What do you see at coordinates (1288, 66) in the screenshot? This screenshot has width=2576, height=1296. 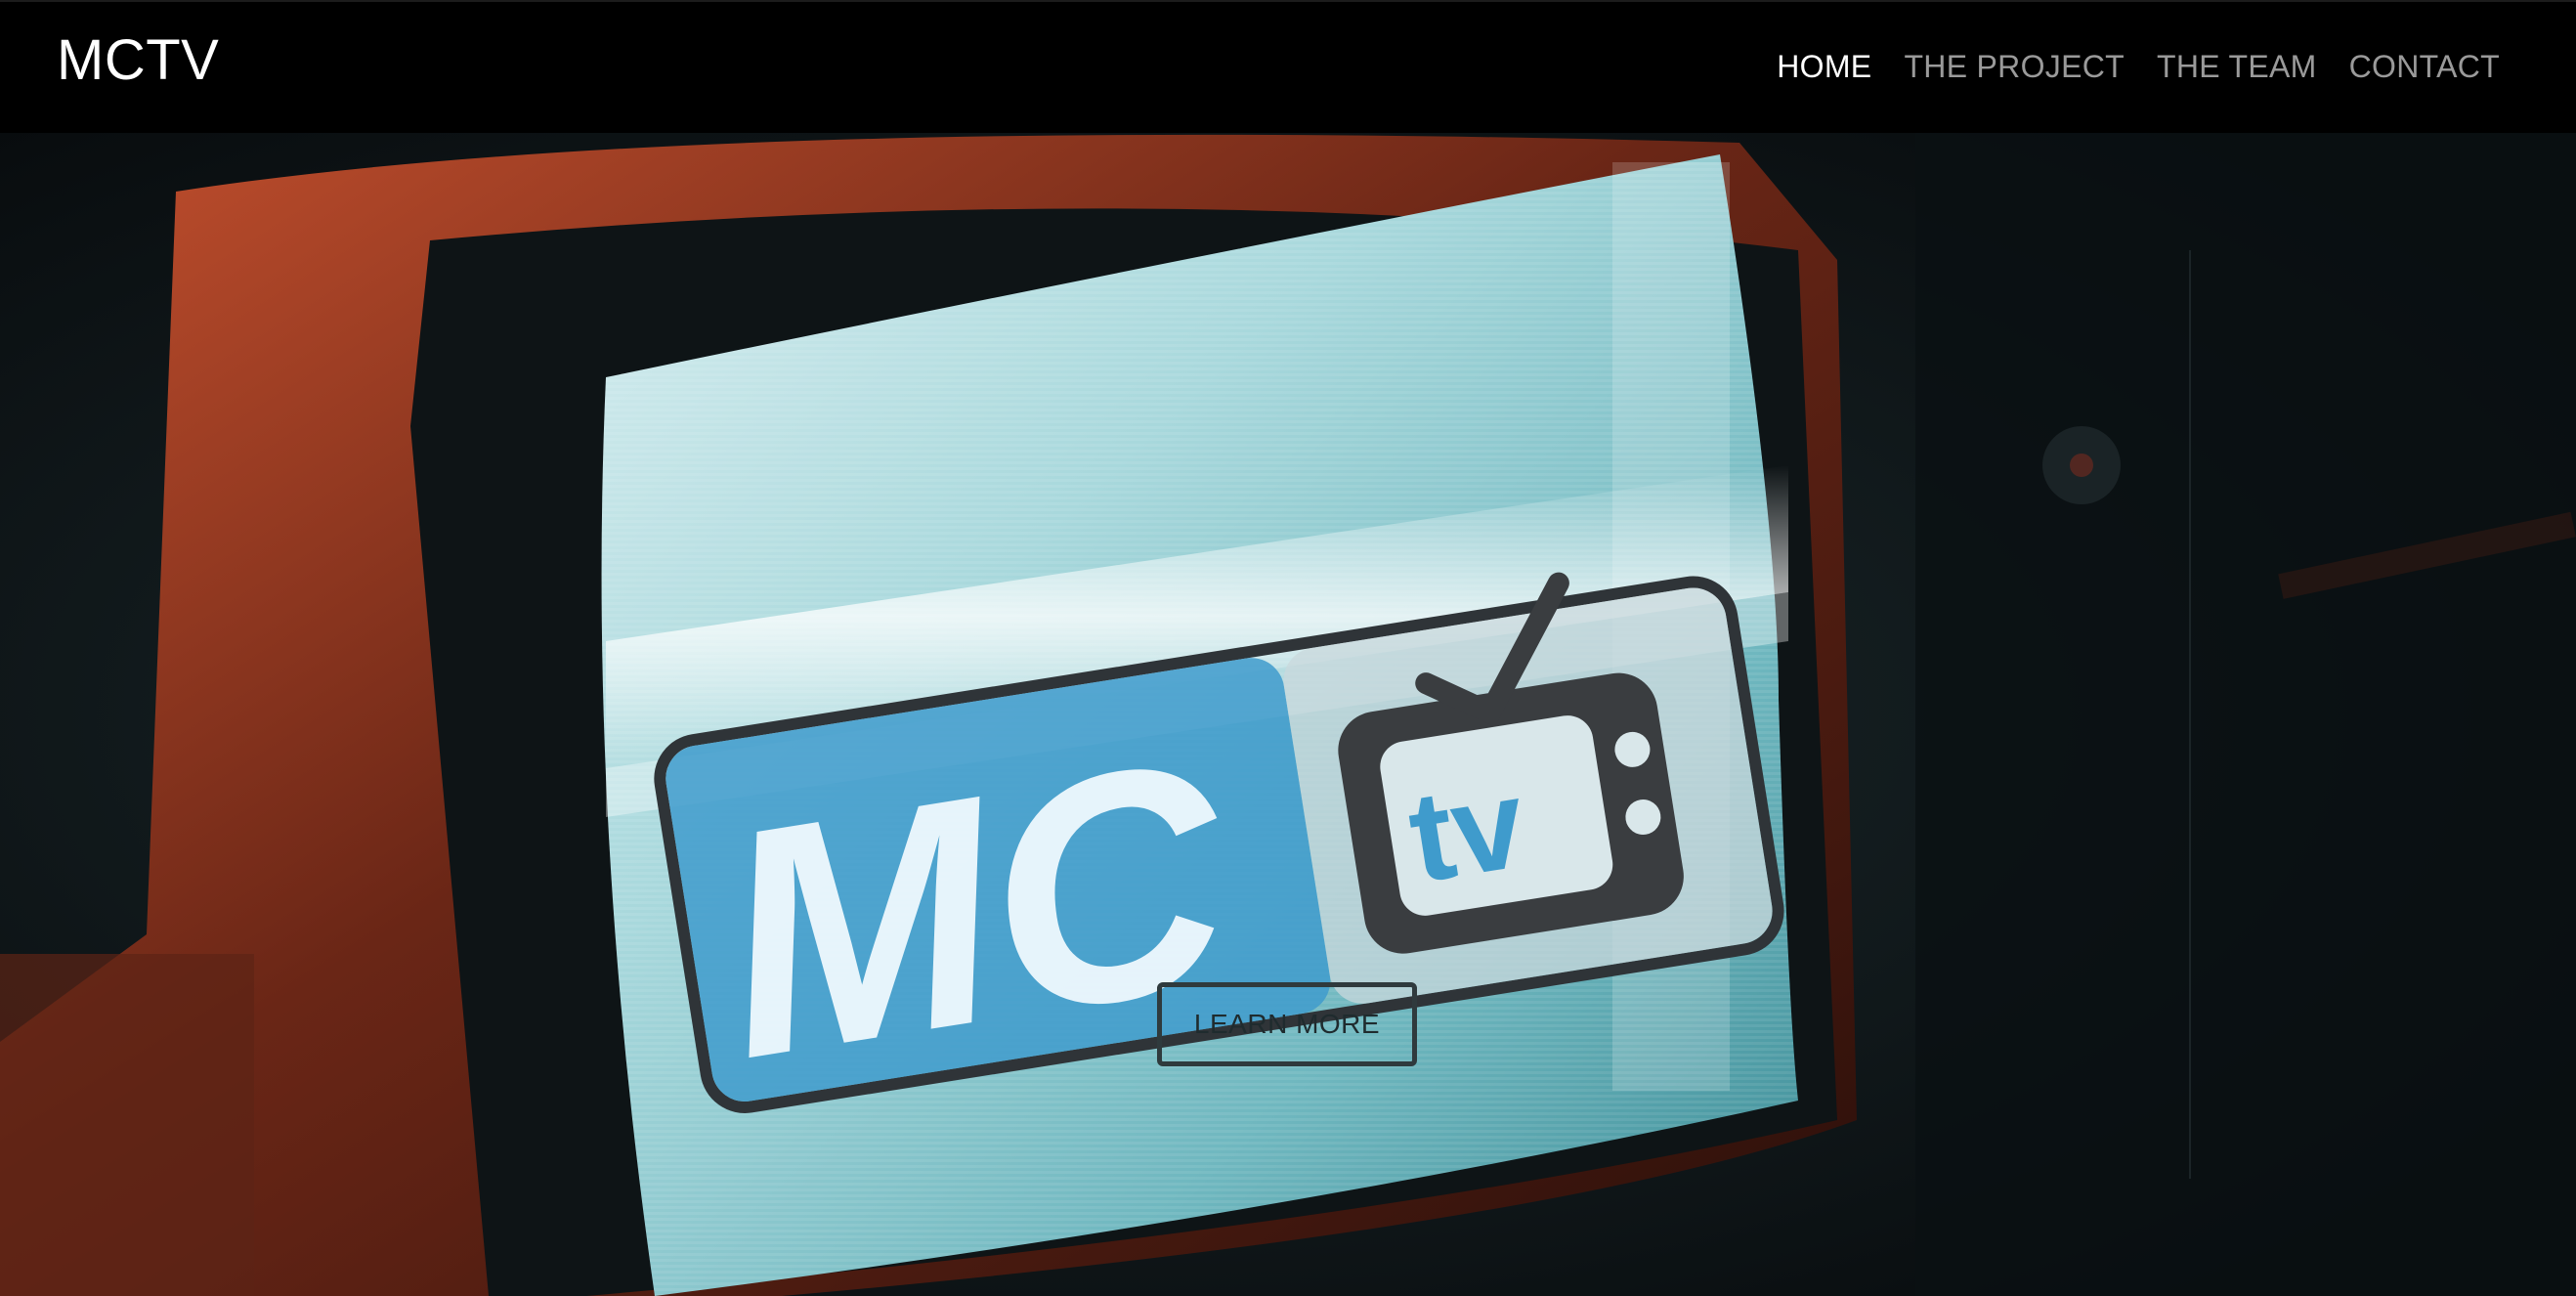 I see `top-navbar: MCTV HOME THE PROJECT THE TEAM CONTACT` at bounding box center [1288, 66].